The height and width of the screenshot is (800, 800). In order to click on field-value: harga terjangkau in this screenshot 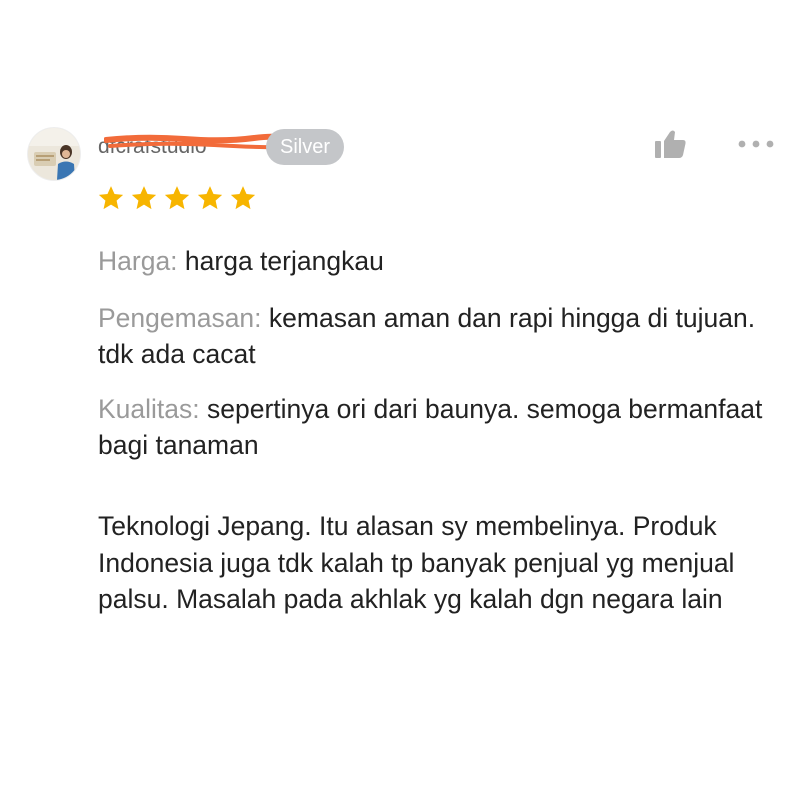, I will do `click(284, 261)`.